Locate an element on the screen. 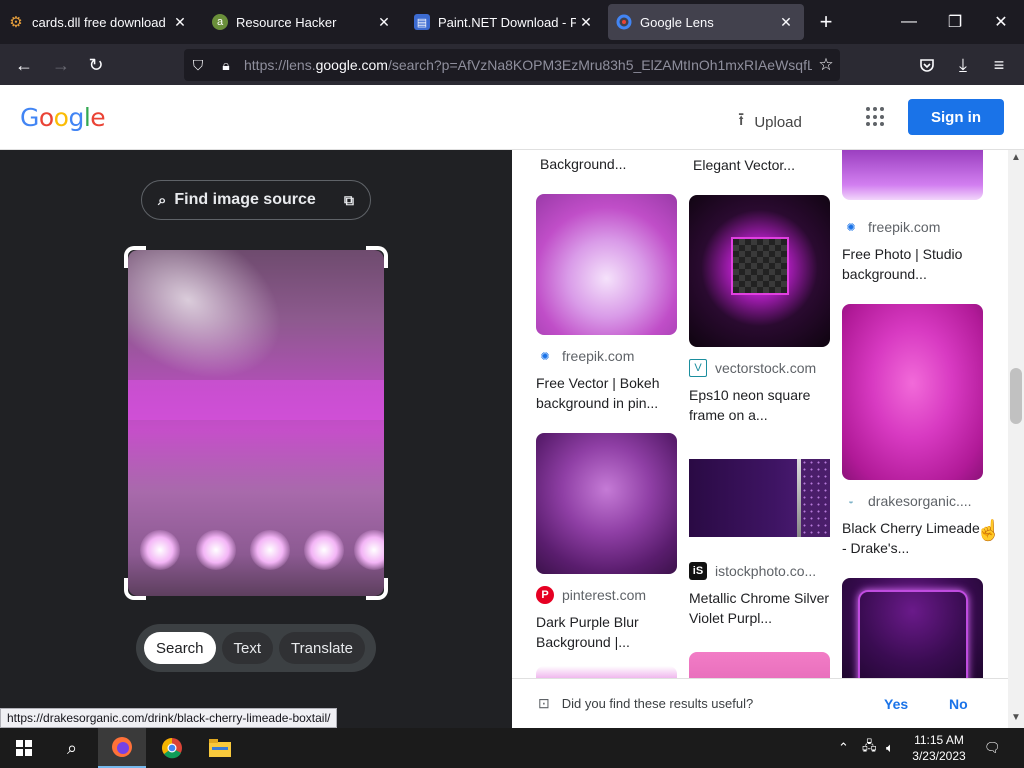  feedback-no-button: No is located at coordinates (958, 704).